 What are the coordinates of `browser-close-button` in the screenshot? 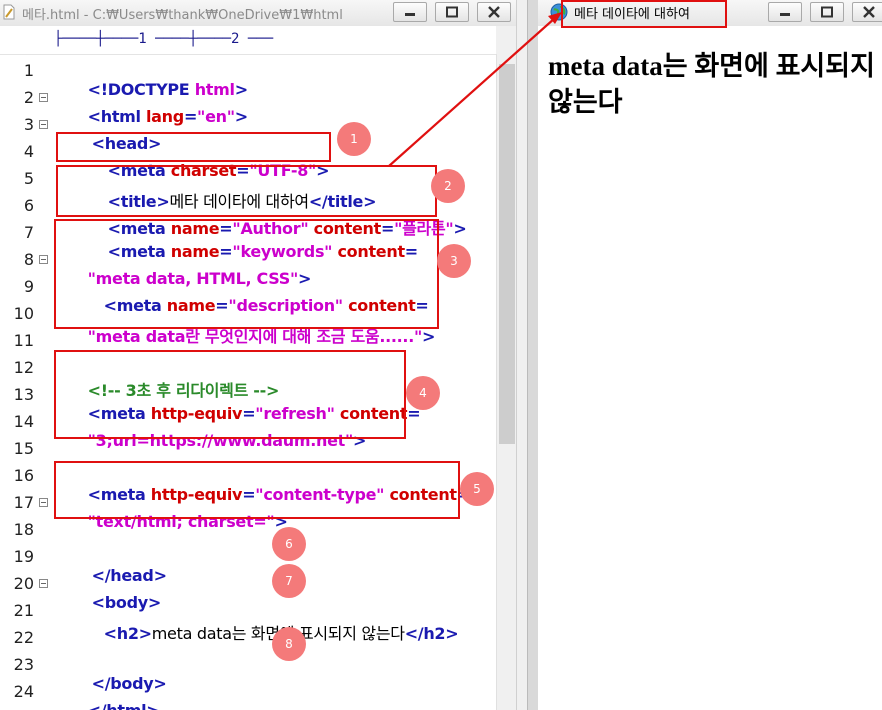 It's located at (867, 12).